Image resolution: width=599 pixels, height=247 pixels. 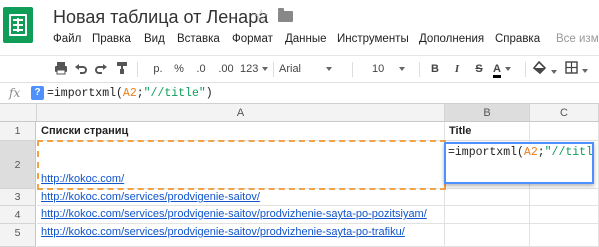 I want to click on menu-format: Формат, so click(x=252, y=39).